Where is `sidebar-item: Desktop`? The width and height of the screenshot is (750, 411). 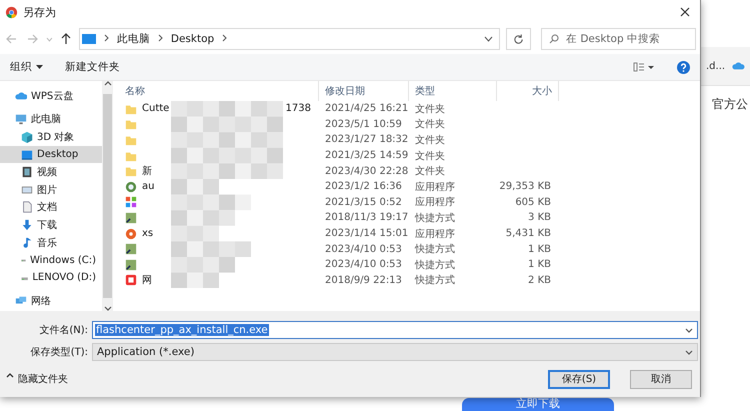
sidebar-item: Desktop is located at coordinates (51, 155).